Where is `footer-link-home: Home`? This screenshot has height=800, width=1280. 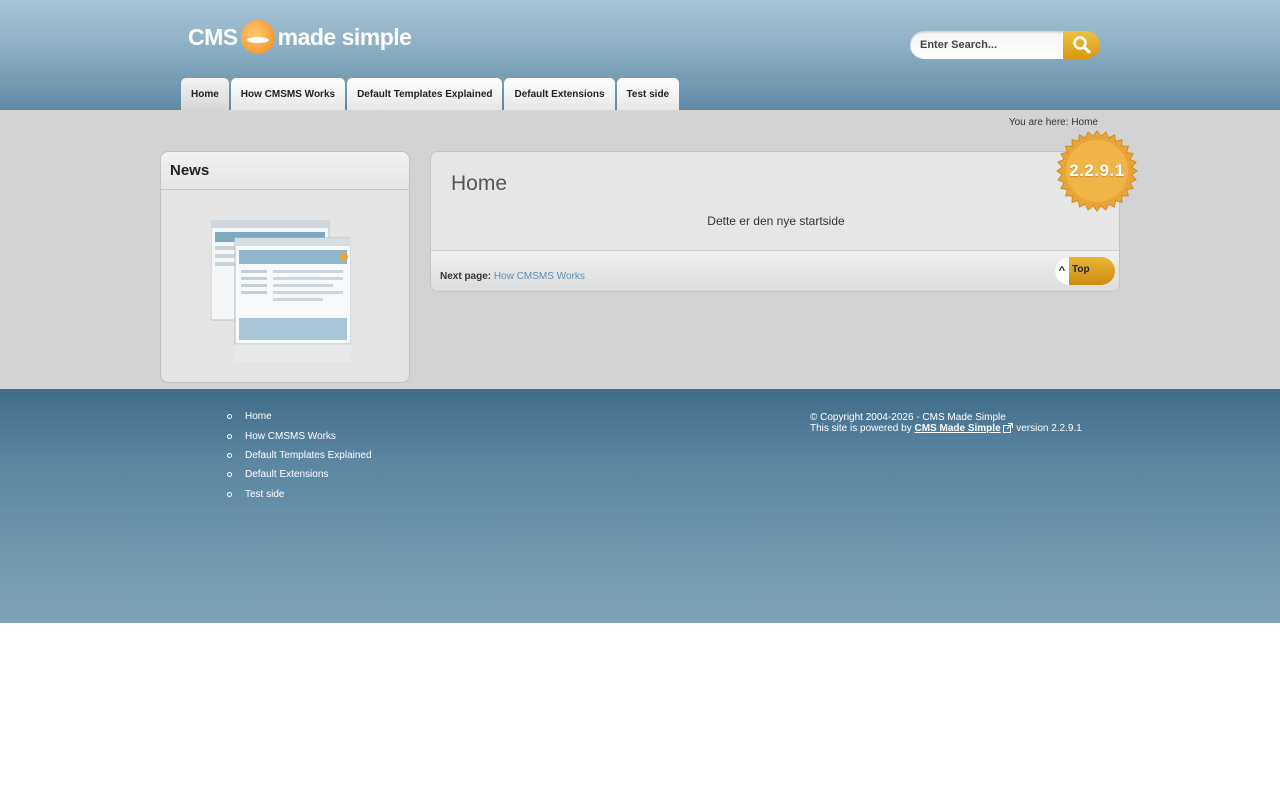
footer-link-home: Home is located at coordinates (258, 416).